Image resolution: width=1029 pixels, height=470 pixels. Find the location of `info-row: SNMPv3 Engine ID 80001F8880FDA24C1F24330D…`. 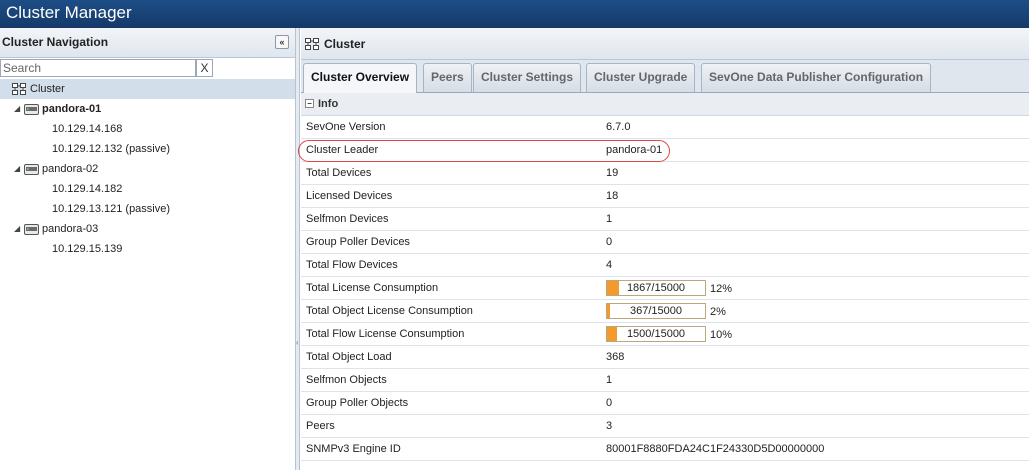

info-row: SNMPv3 Engine ID 80001F8880FDA24C1F24330D… is located at coordinates (665, 449).